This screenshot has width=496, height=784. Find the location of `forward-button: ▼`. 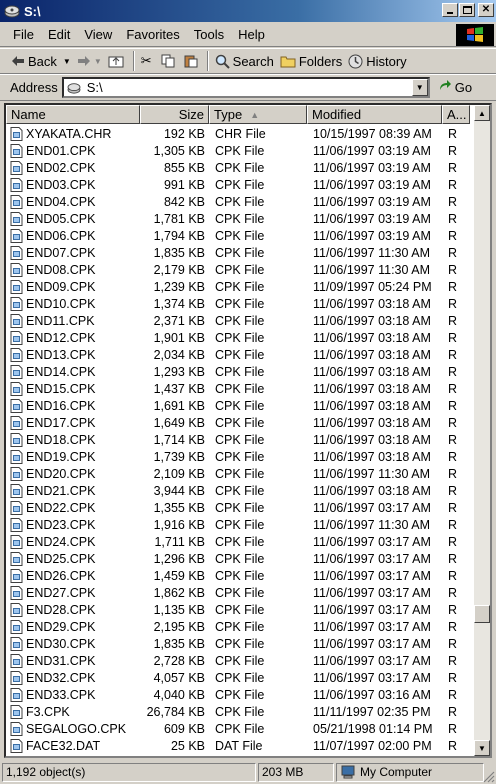

forward-button: ▼ is located at coordinates (89, 61).